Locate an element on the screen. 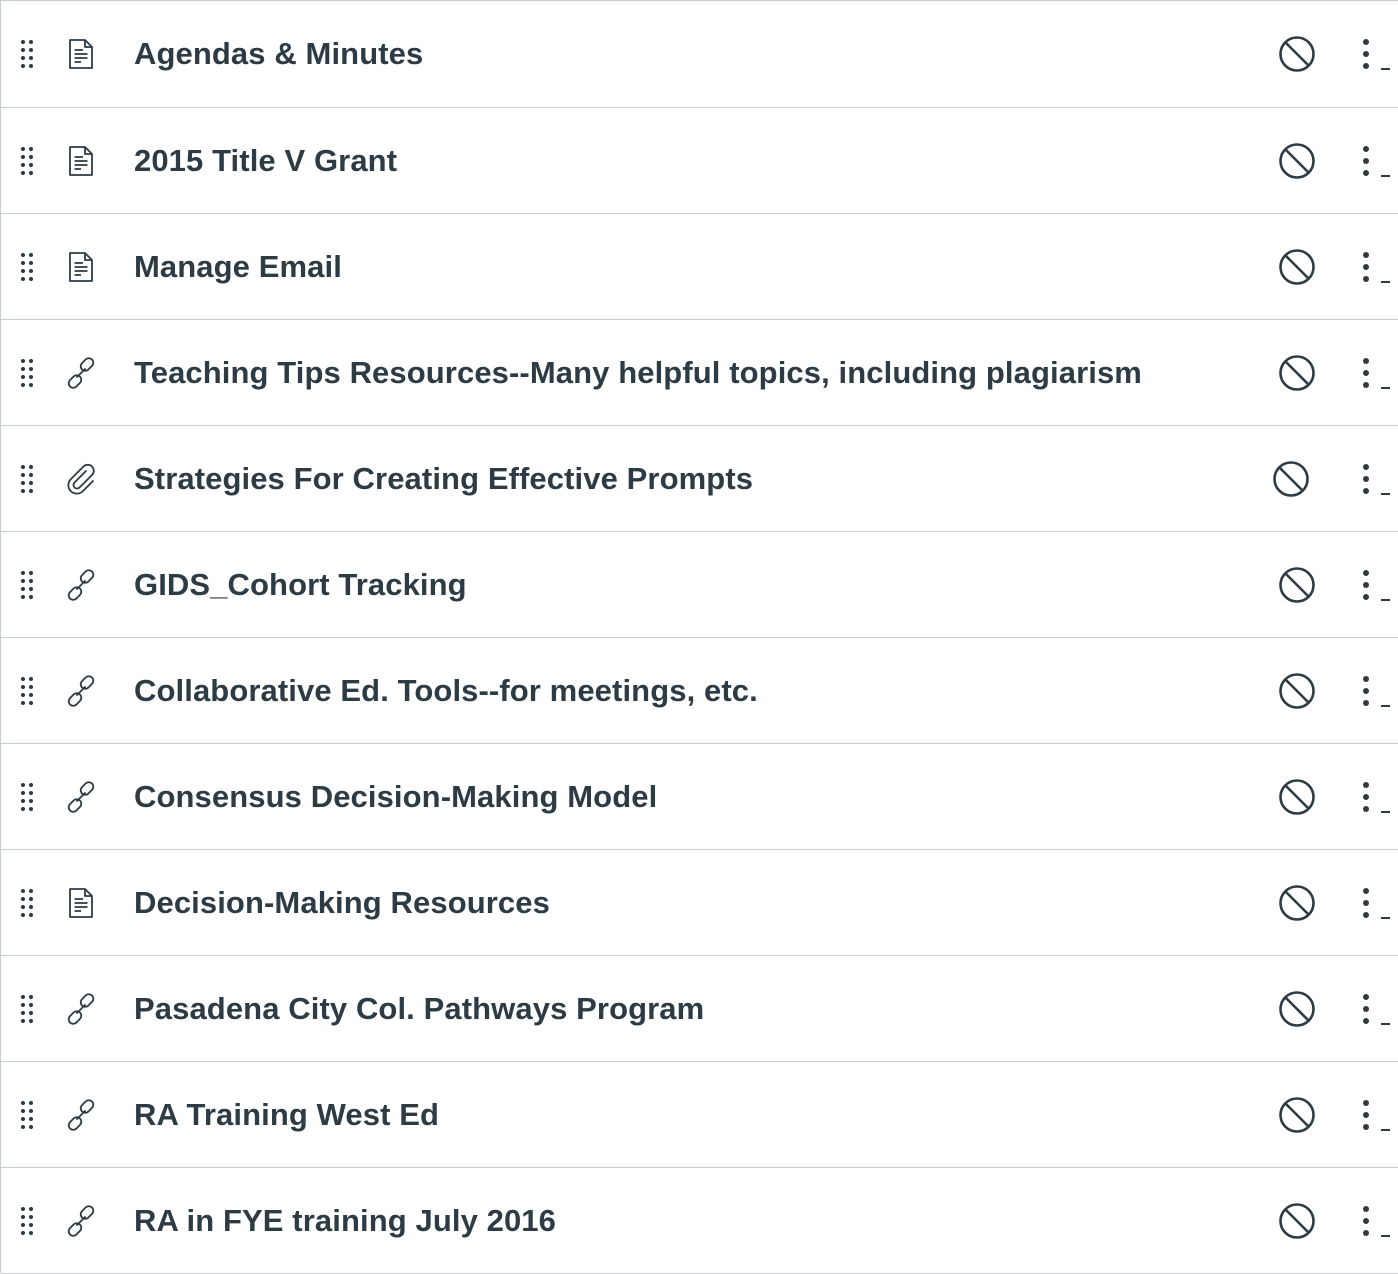 The image size is (1398, 1274). module-item: Agendas & Minutes is located at coordinates (699, 54).